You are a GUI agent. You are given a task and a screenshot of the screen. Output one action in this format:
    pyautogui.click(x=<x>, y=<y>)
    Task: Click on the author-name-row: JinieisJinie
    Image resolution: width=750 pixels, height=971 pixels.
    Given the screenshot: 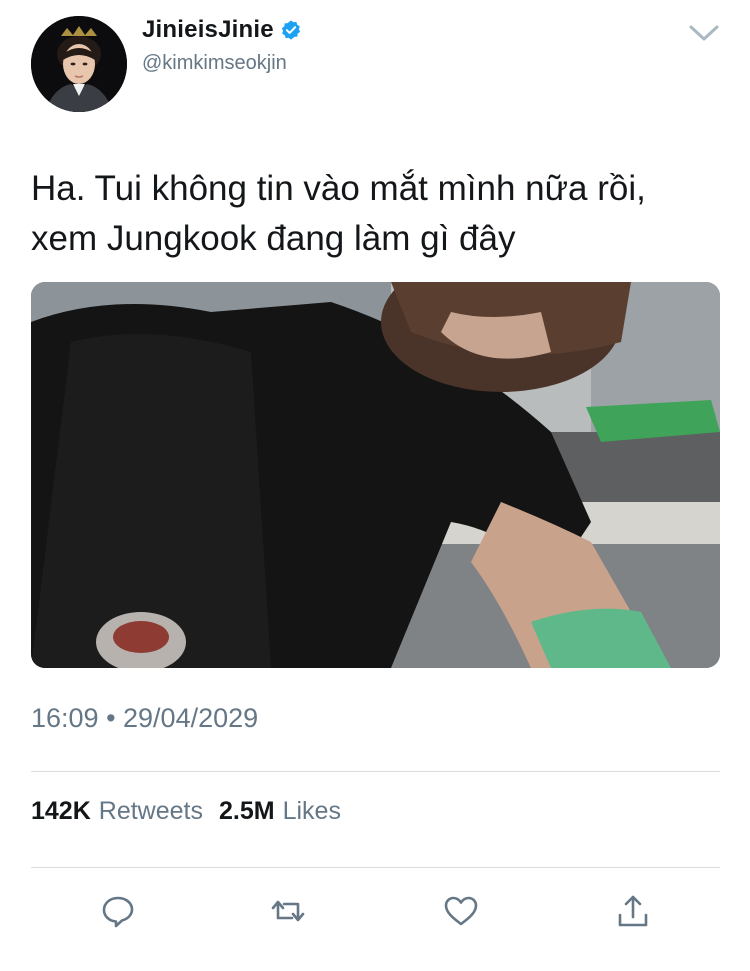 What is the action you would take?
    pyautogui.click(x=222, y=30)
    